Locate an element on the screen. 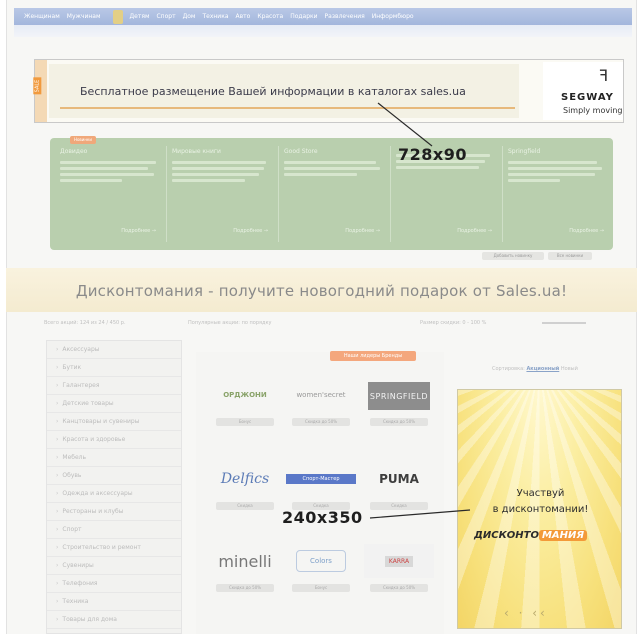 The image size is (643, 634). promo-title: Мировые книги is located at coordinates (196, 151).